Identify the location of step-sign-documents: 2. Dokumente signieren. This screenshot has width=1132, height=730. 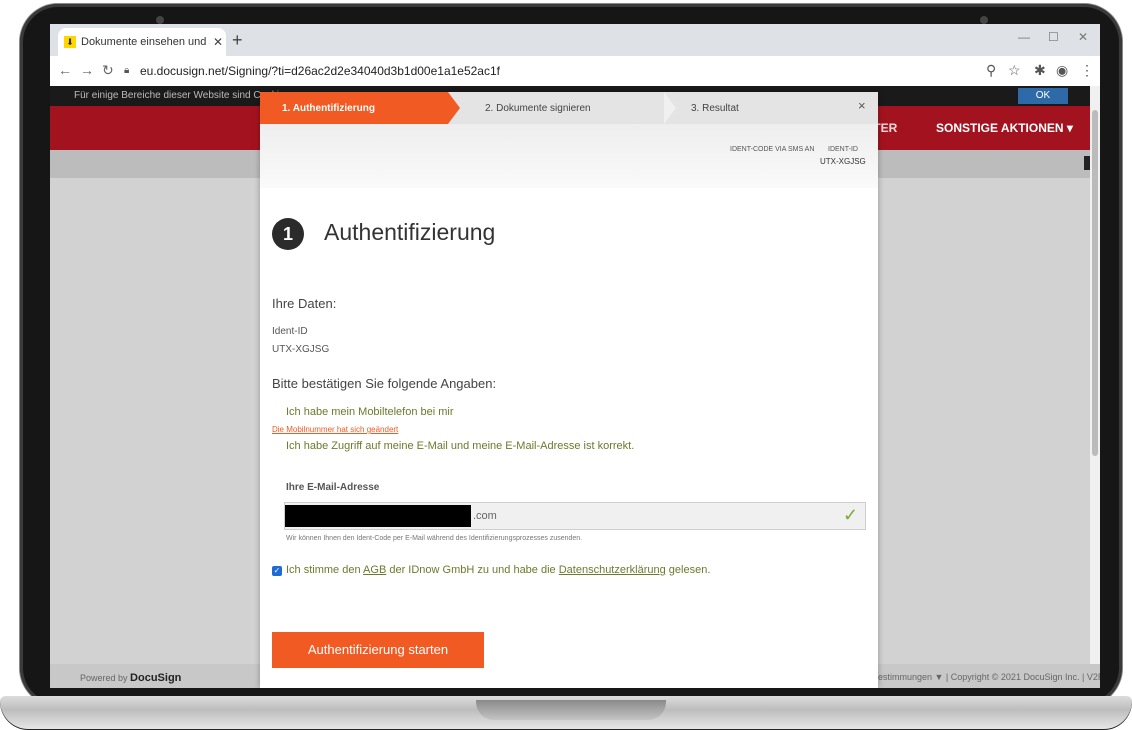
(538, 108).